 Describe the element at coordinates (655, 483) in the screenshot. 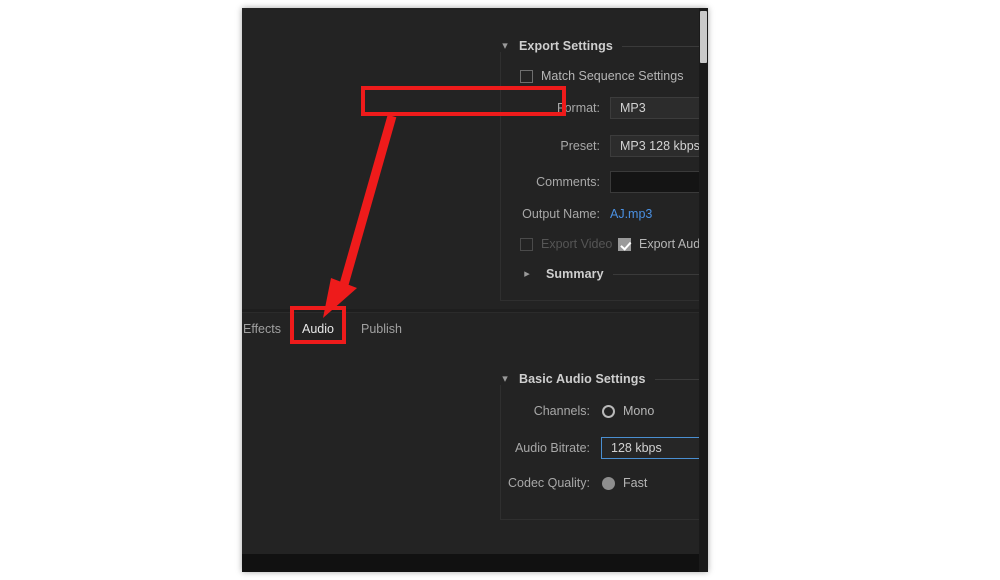

I see `codec-quality-option-fast: Fast` at that location.